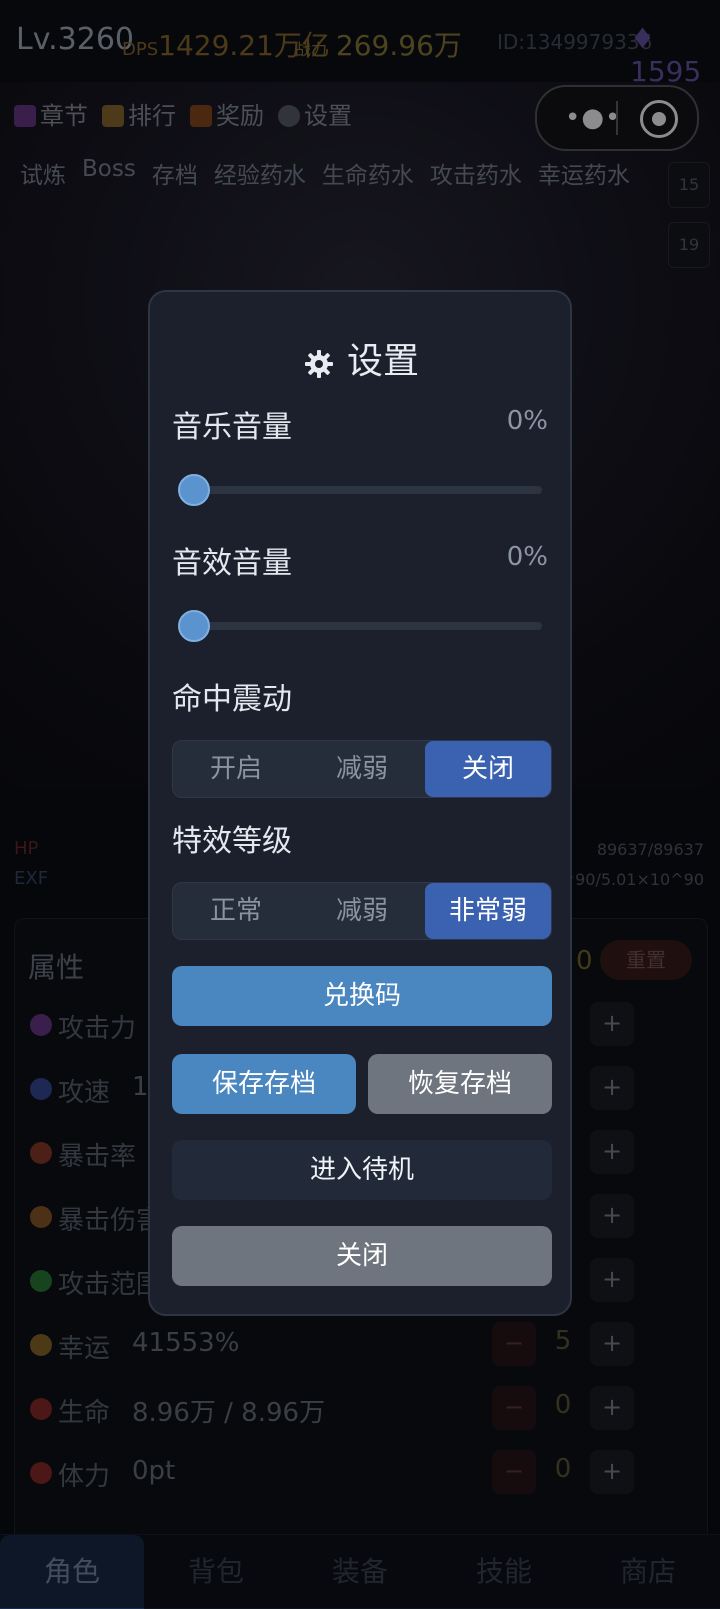  What do you see at coordinates (194, 626) in the screenshot?
I see `sfx-slider-knob` at bounding box center [194, 626].